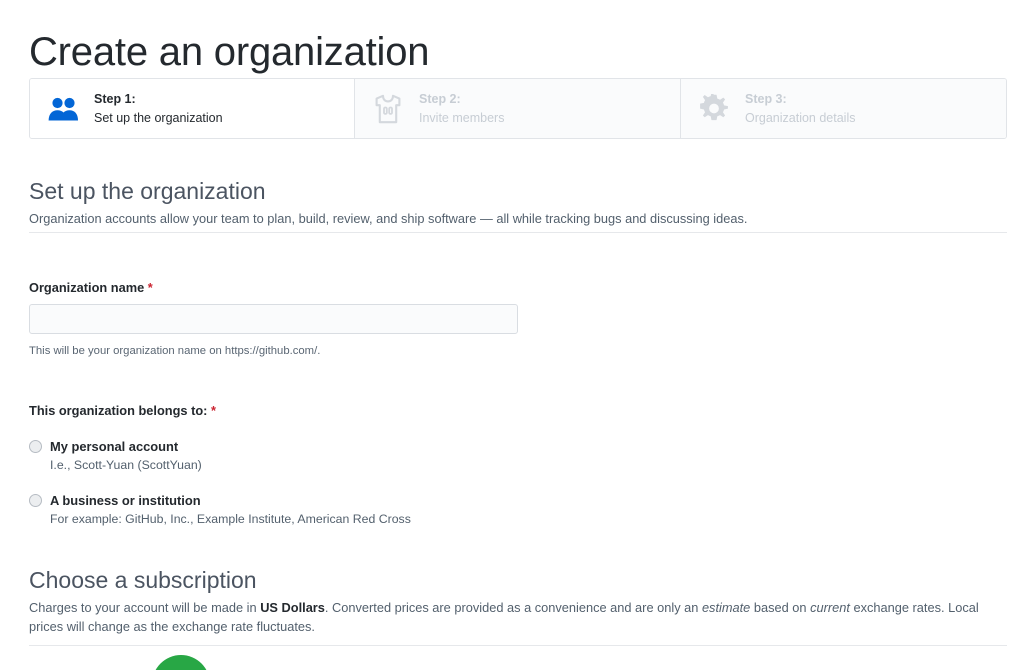  I want to click on radio-personal-account, so click(35, 446).